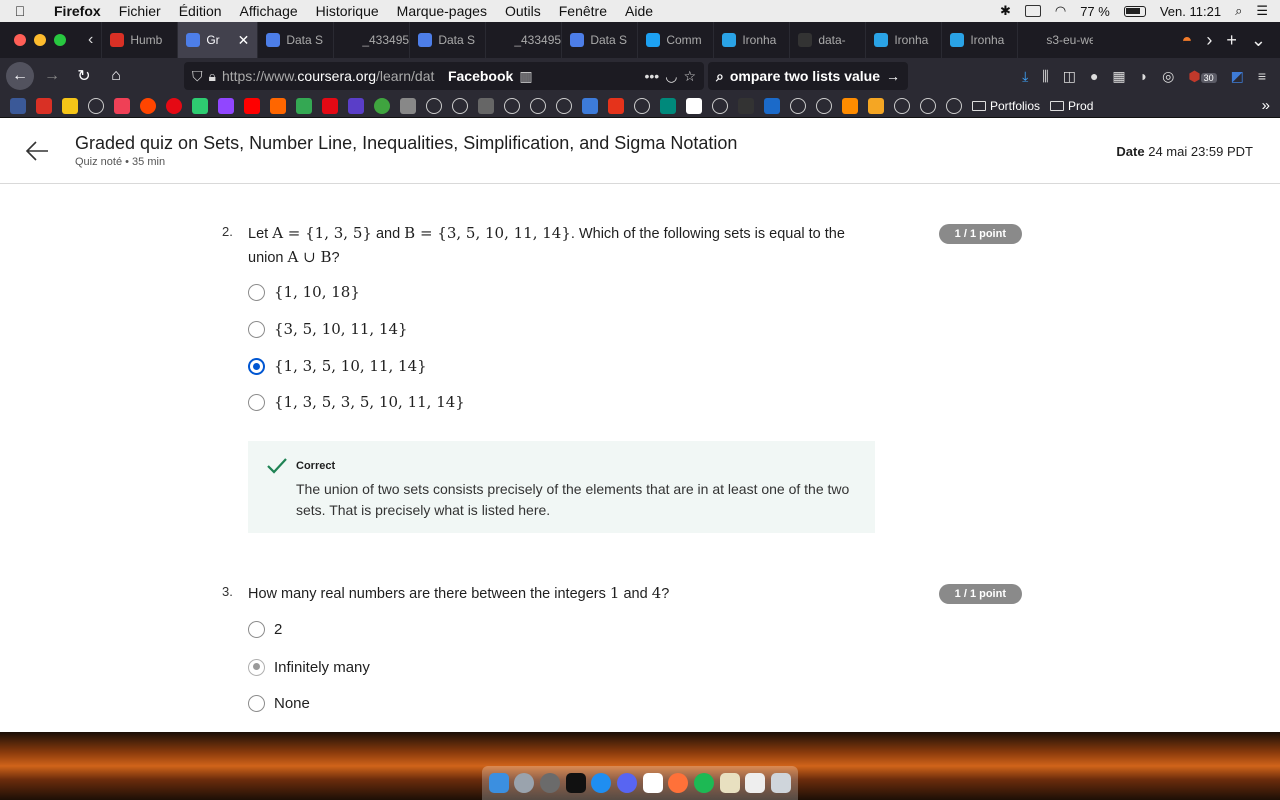 This screenshot has height=800, width=1280. Describe the element at coordinates (1069, 76) in the screenshot. I see `sidebar-icon: ◫` at that location.